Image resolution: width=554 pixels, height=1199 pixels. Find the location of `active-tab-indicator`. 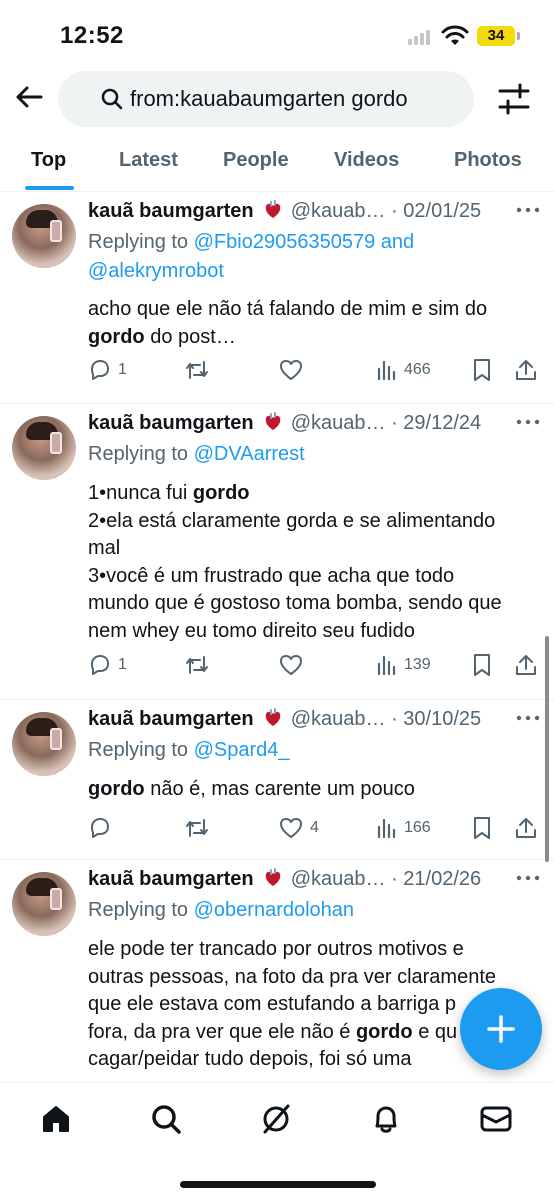

active-tab-indicator is located at coordinates (49, 188).